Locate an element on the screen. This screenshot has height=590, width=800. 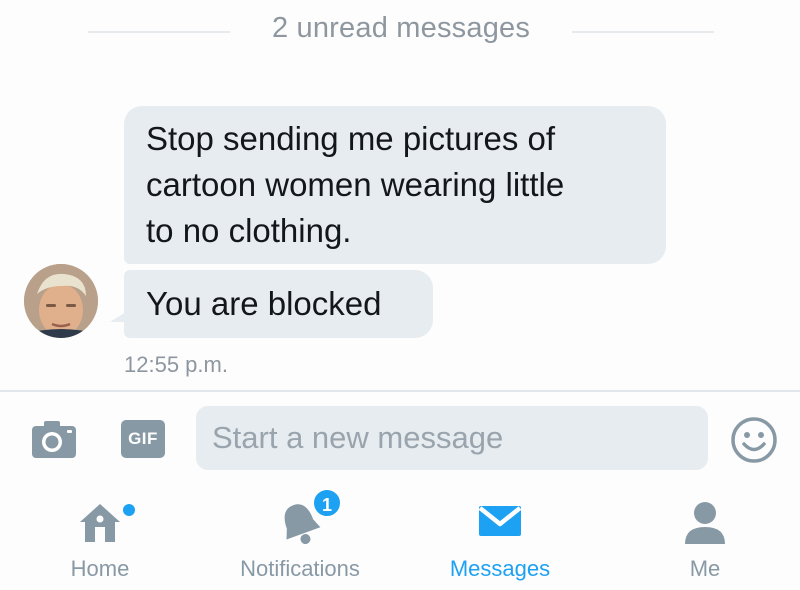
tab-notifications: 1 Notifications is located at coordinates (300, 539).